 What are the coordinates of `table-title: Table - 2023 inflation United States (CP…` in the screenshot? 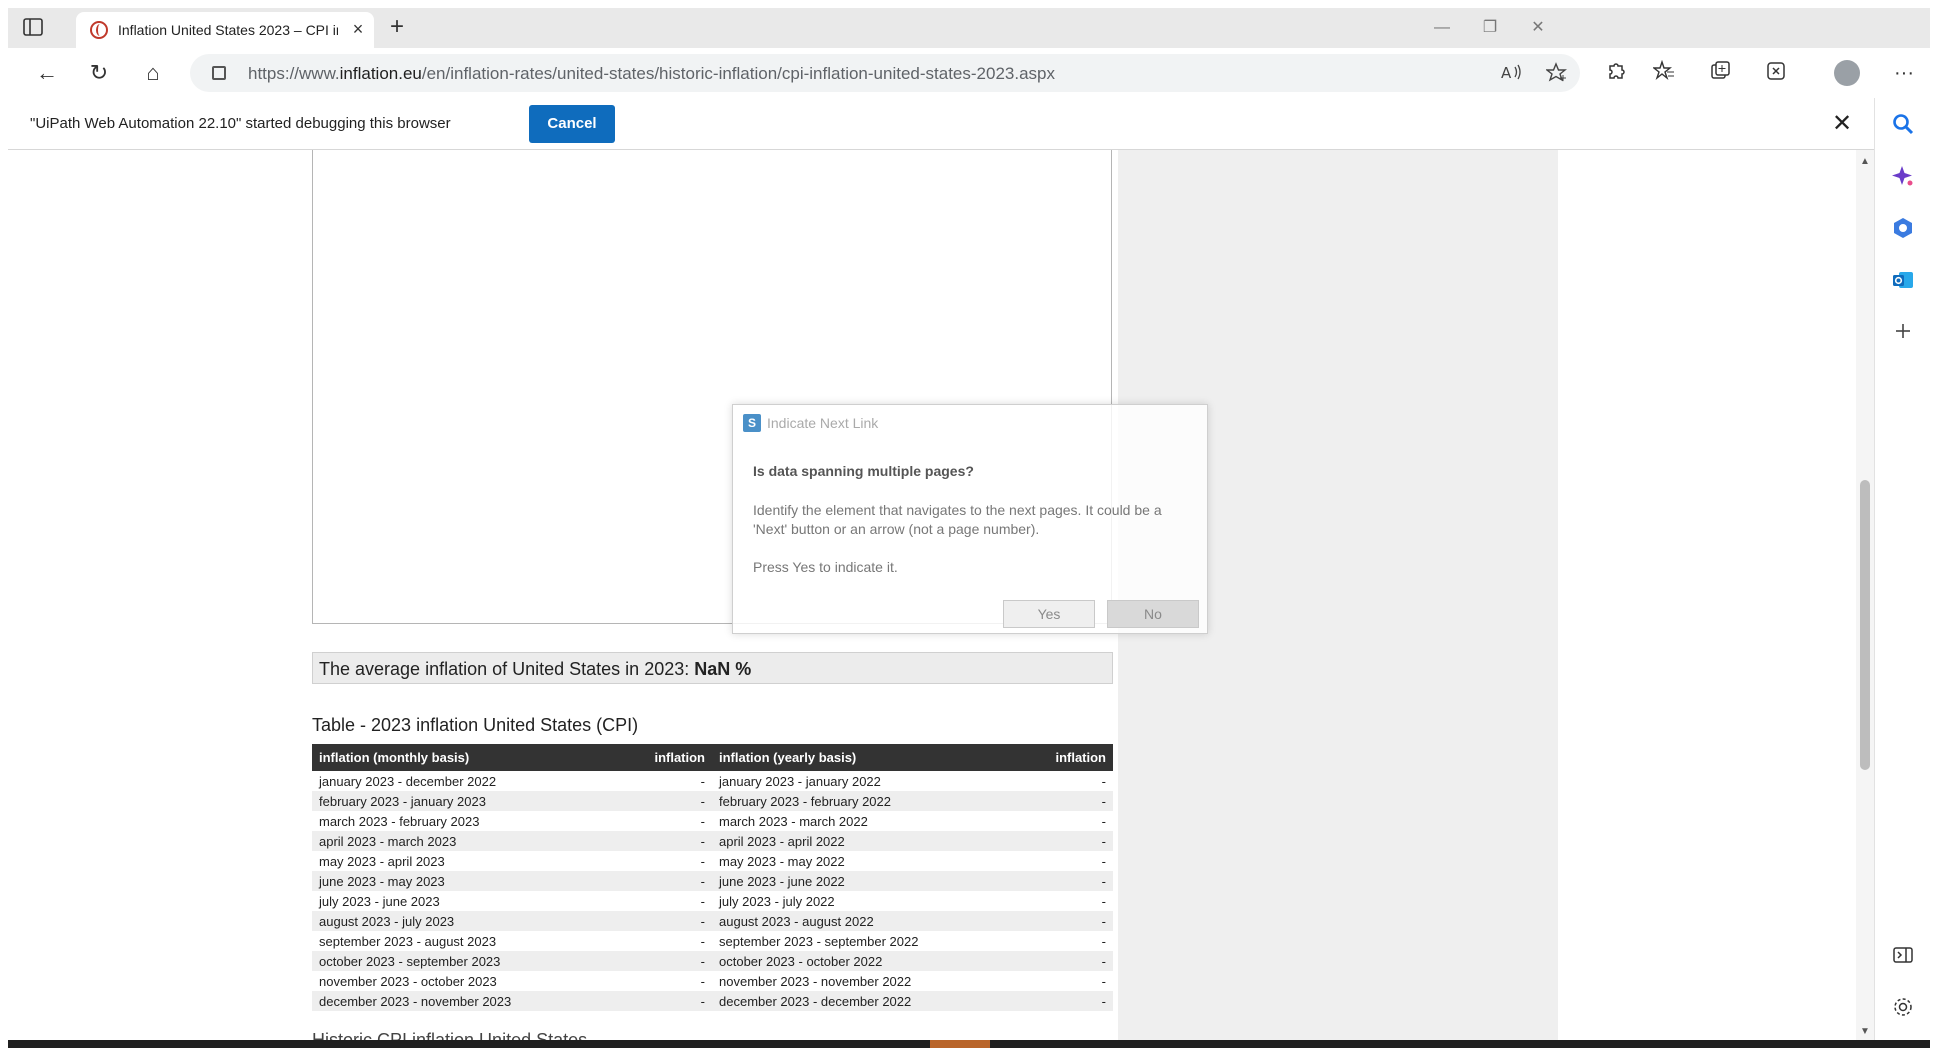 It's located at (475, 725).